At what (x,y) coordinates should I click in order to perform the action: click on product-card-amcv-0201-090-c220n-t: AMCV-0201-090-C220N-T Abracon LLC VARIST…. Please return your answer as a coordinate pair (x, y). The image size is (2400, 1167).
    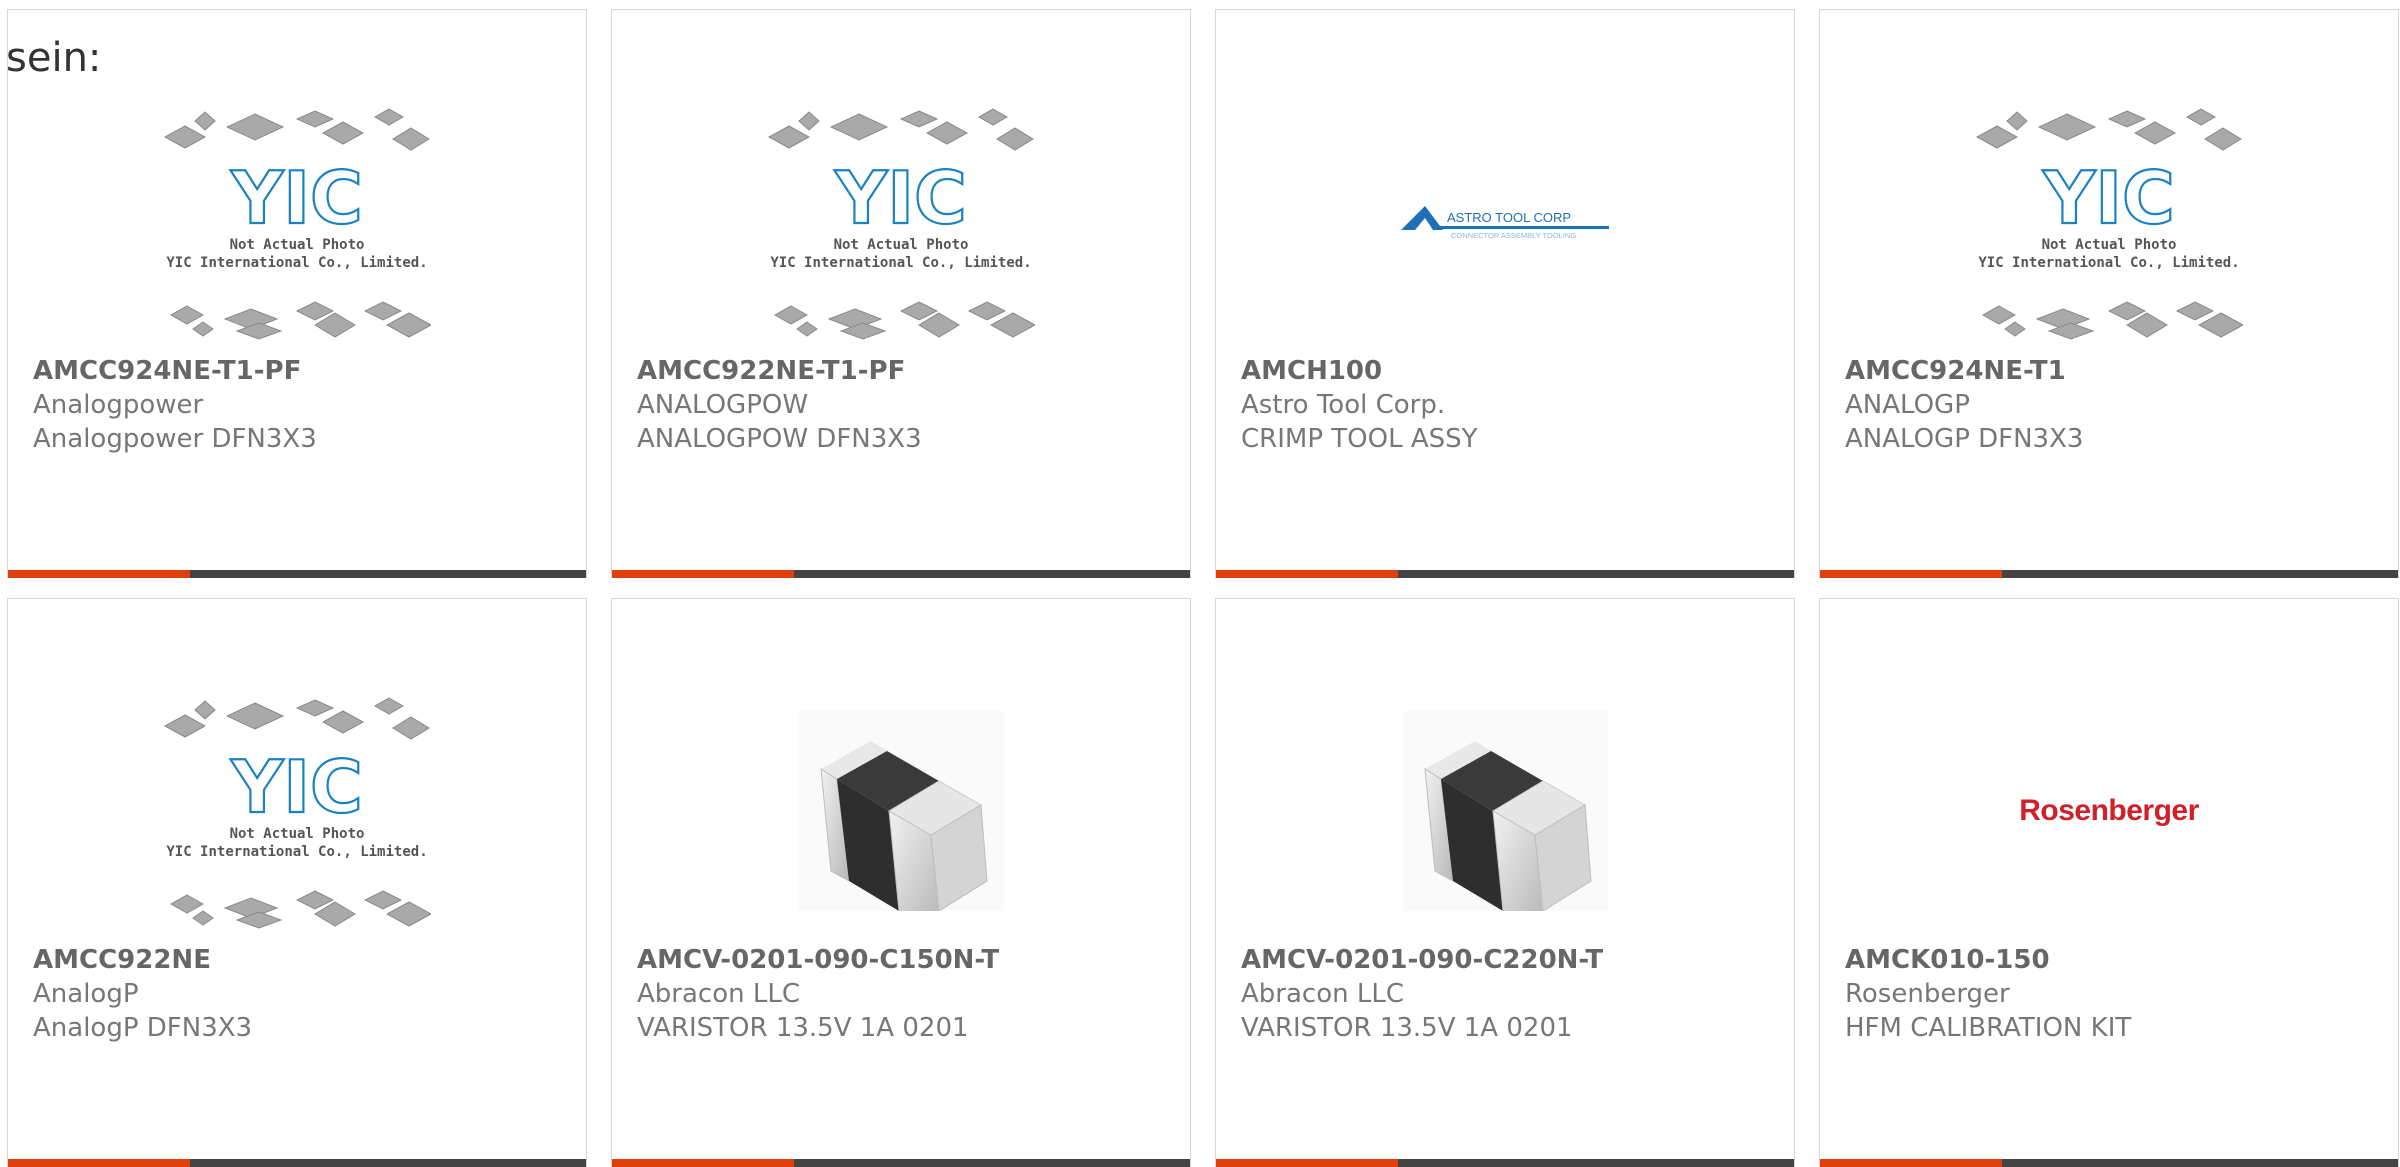
    Looking at the image, I should click on (1505, 882).